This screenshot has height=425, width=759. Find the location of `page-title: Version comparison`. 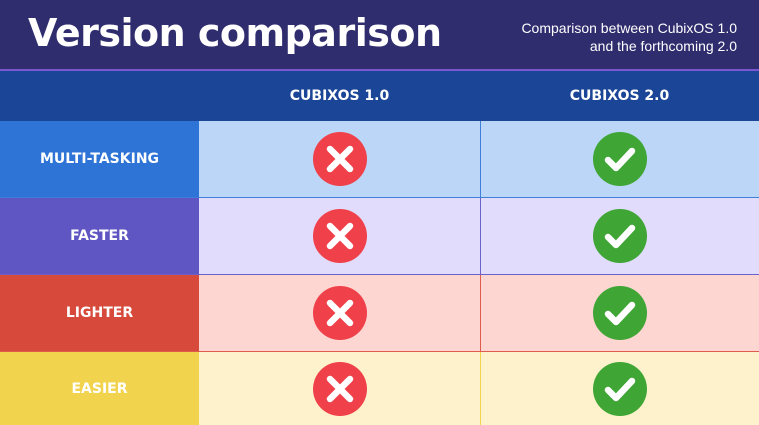

page-title: Version comparison is located at coordinates (235, 33).